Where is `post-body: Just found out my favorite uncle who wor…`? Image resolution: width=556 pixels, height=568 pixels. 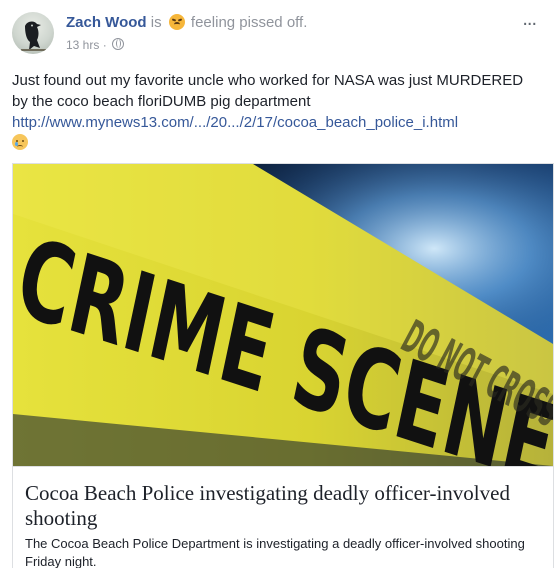
post-body: Just found out my favorite uncle who wor… is located at coordinates (268, 91).